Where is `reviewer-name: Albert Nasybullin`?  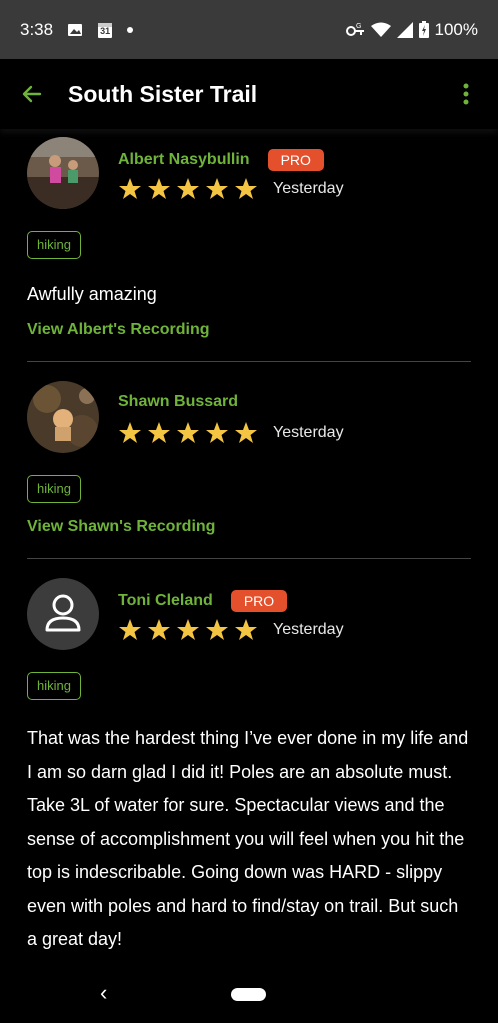 reviewer-name: Albert Nasybullin is located at coordinates (184, 160).